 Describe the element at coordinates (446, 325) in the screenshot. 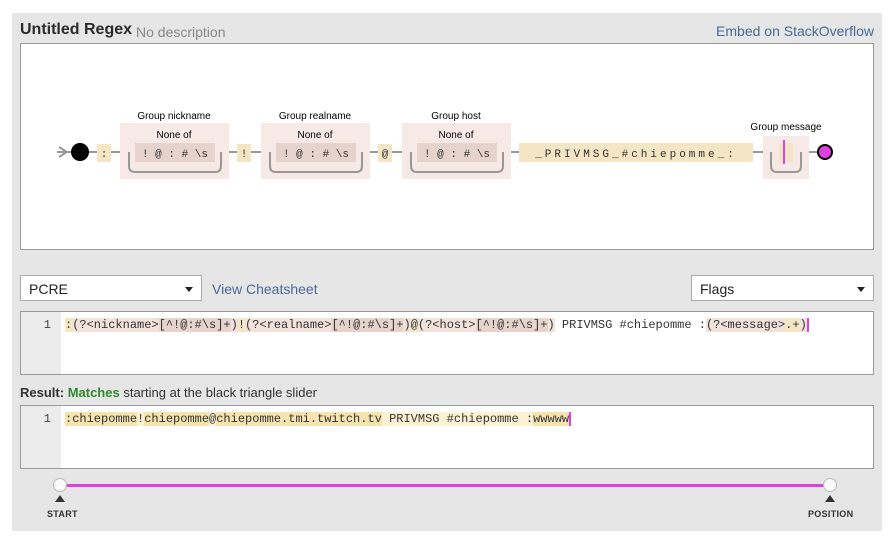

I see `regex-token: (?<host>` at that location.